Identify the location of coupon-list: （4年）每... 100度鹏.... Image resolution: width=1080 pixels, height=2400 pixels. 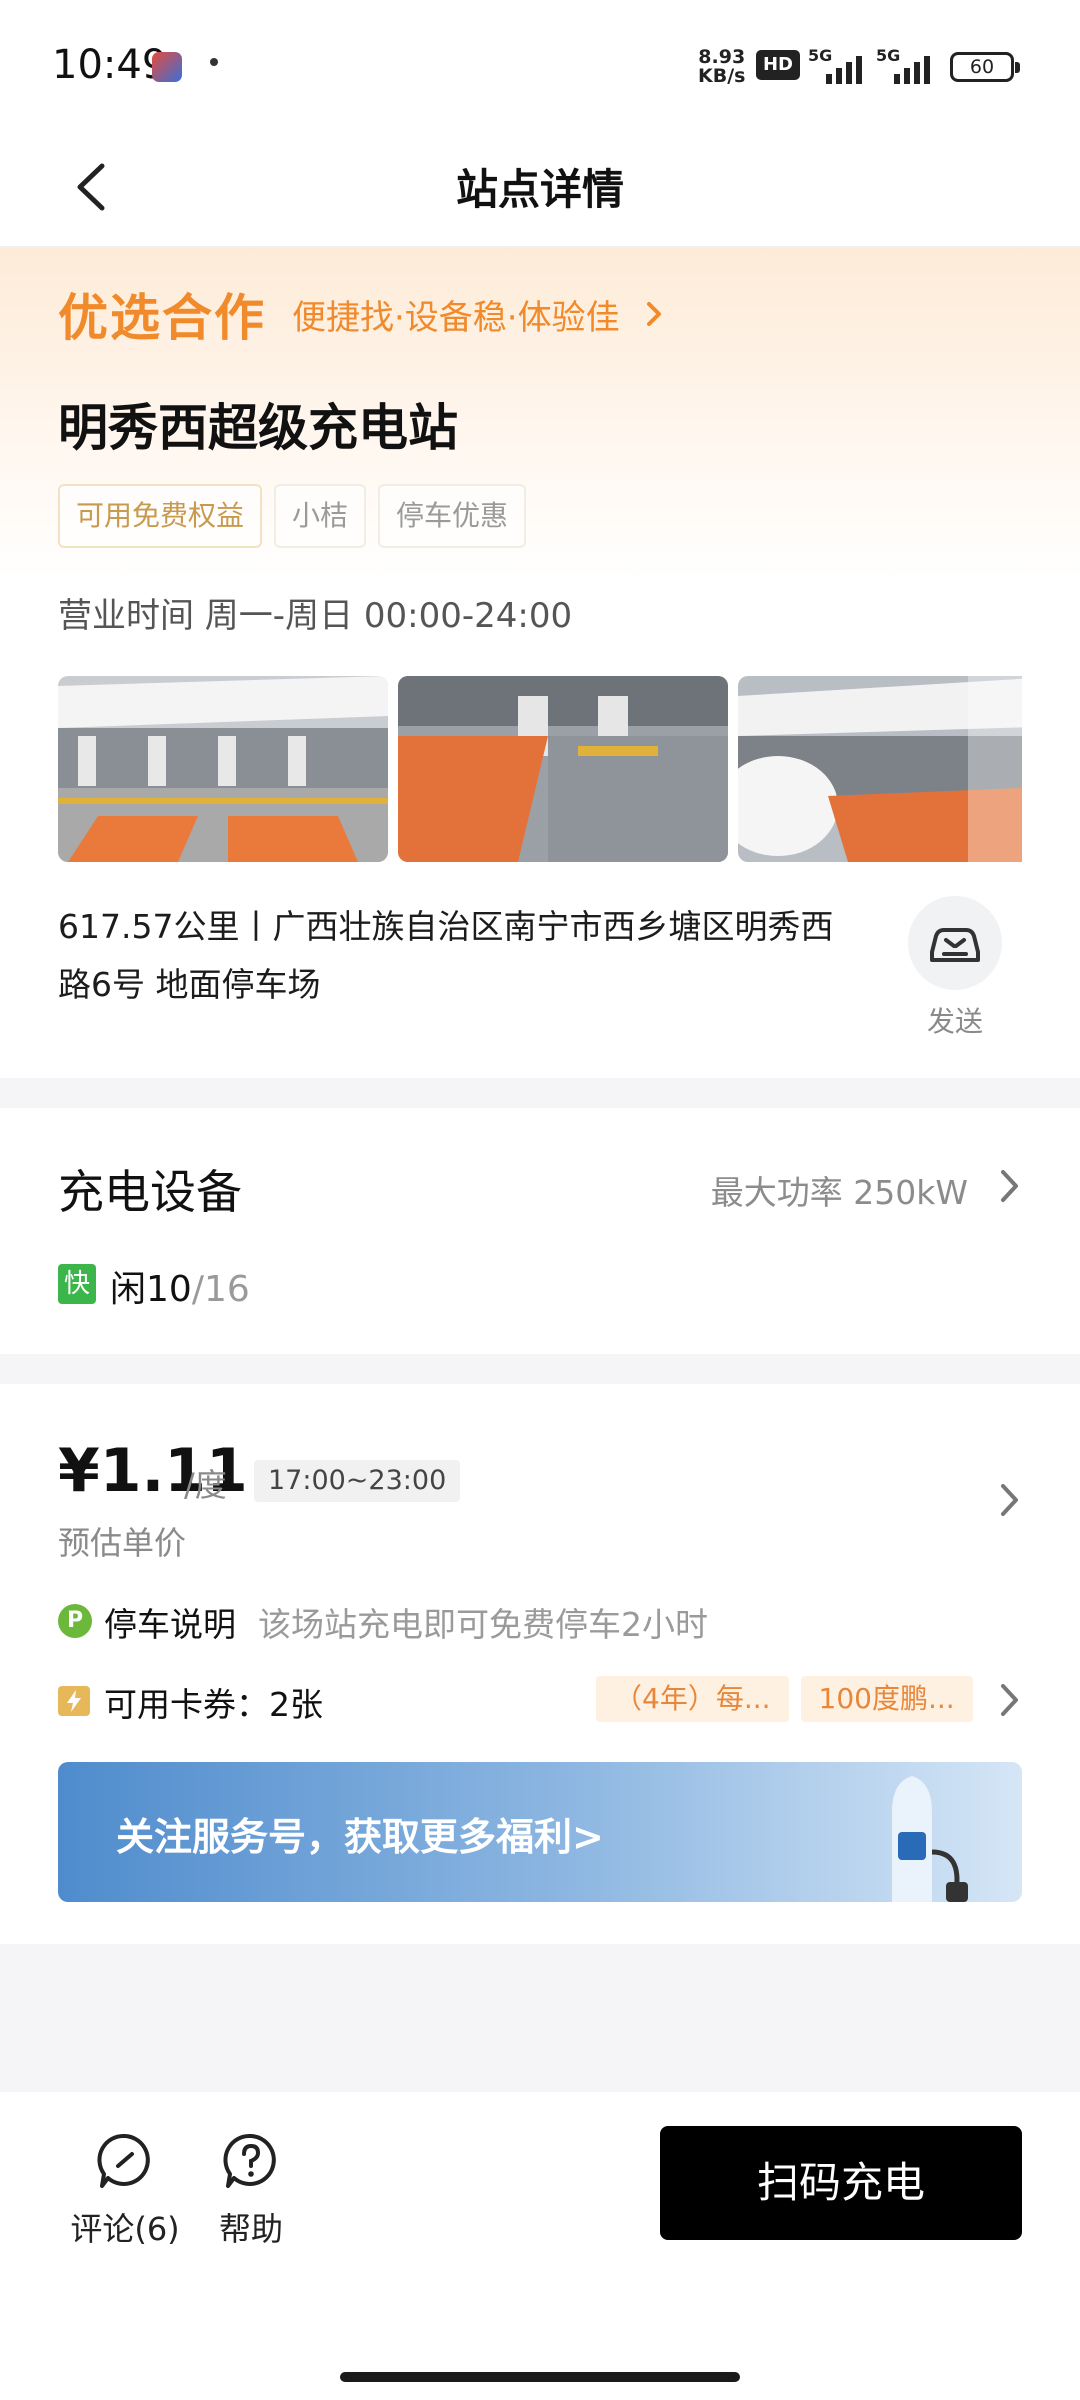
(784, 1699).